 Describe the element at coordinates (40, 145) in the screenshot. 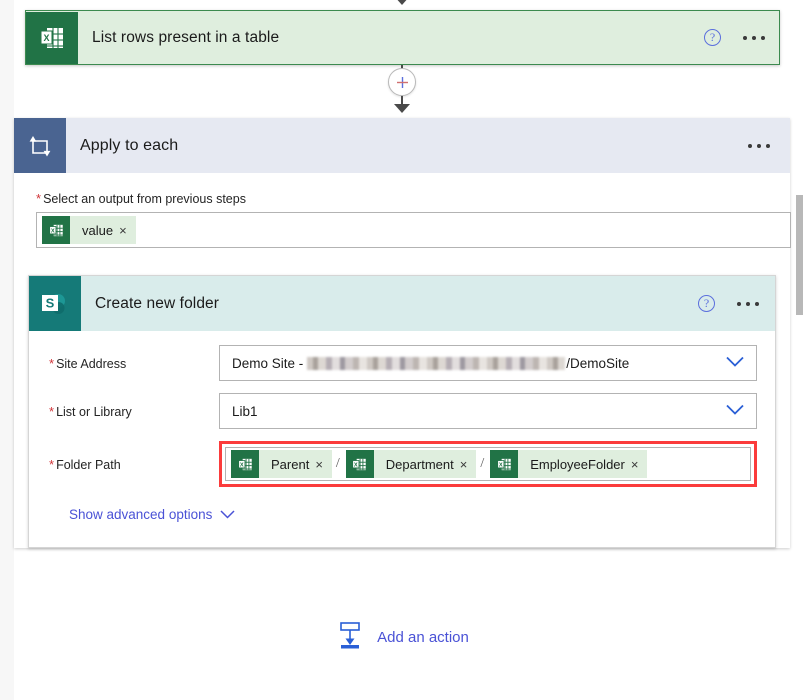

I see `loop-icon` at that location.